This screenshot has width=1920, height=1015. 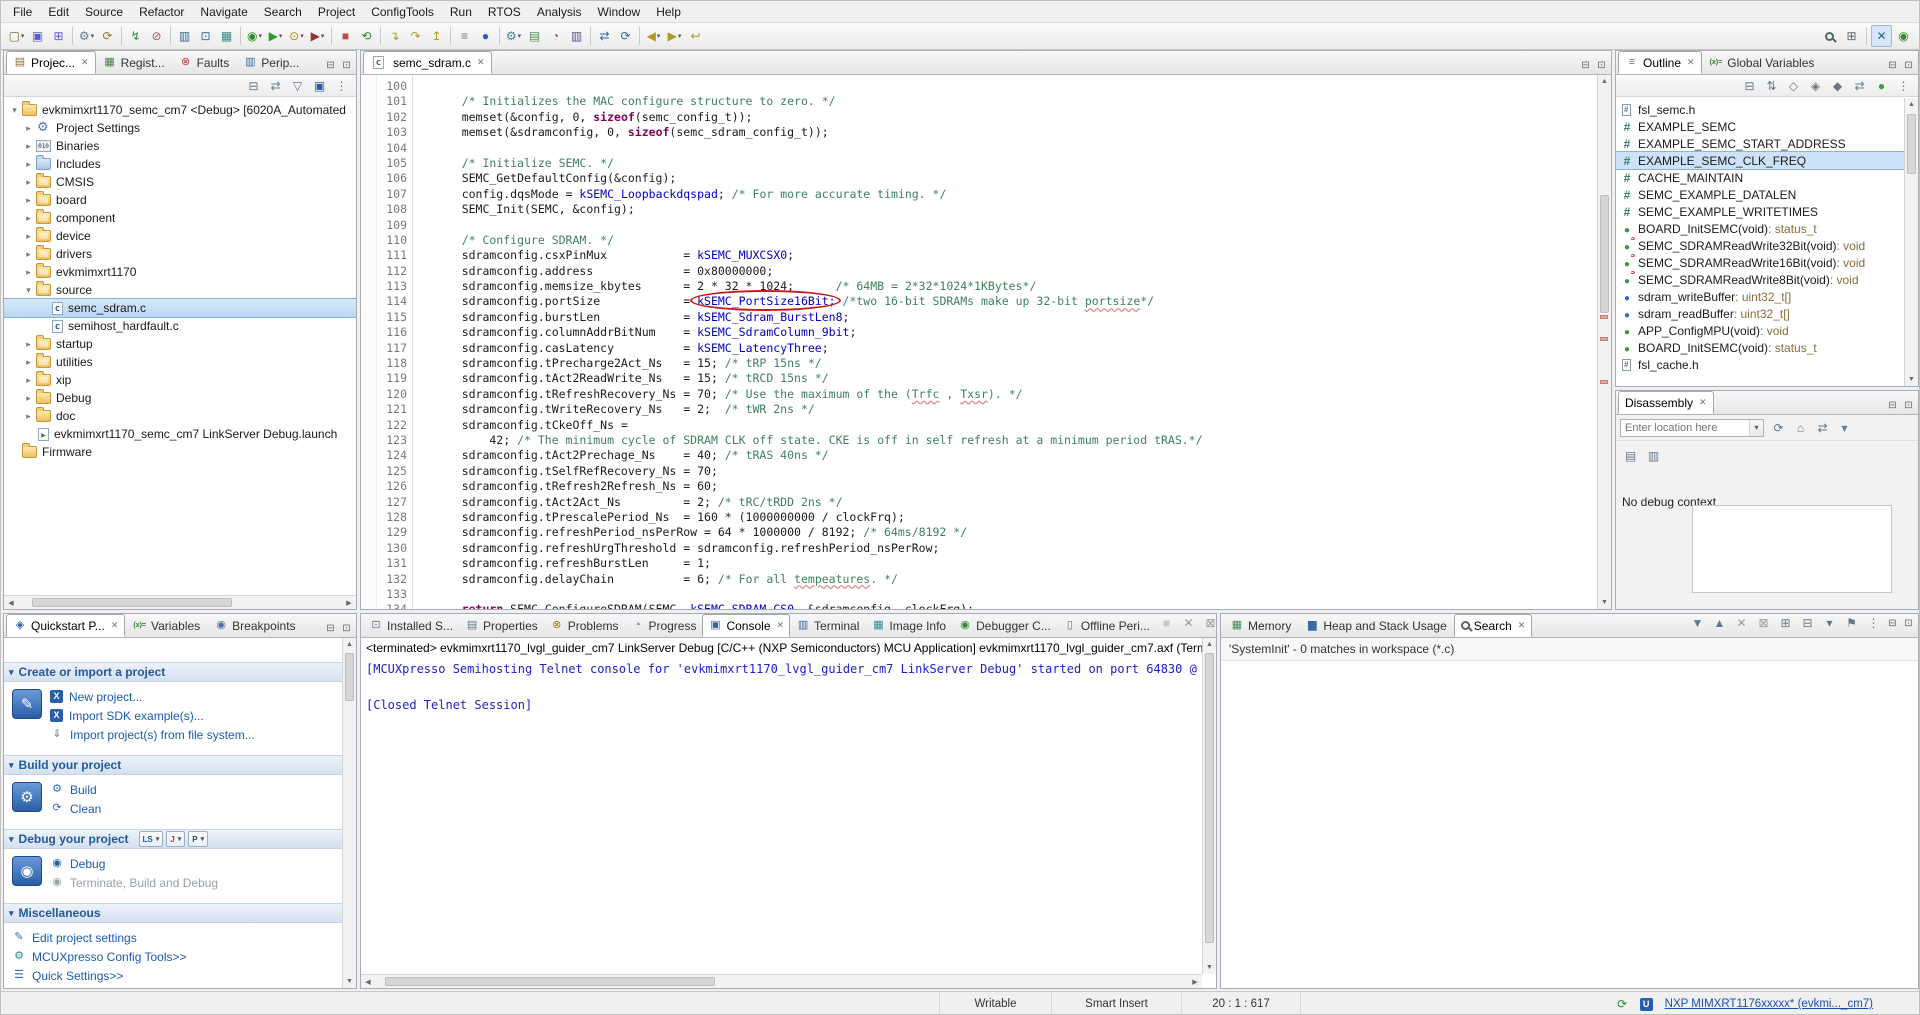 I want to click on outline-item-board-initsemc-void: BOARD_InitSEMC(void) : status_t, so click(x=1760, y=347).